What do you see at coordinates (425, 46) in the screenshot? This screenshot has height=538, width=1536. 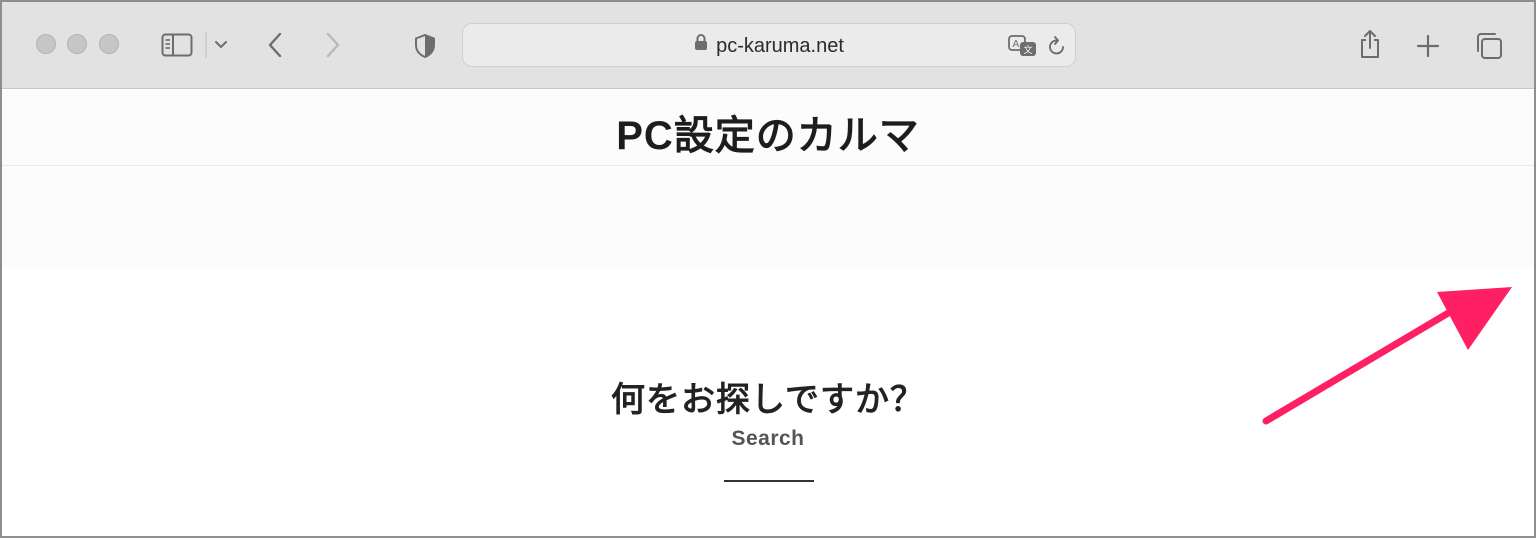 I see `shield-icon` at bounding box center [425, 46].